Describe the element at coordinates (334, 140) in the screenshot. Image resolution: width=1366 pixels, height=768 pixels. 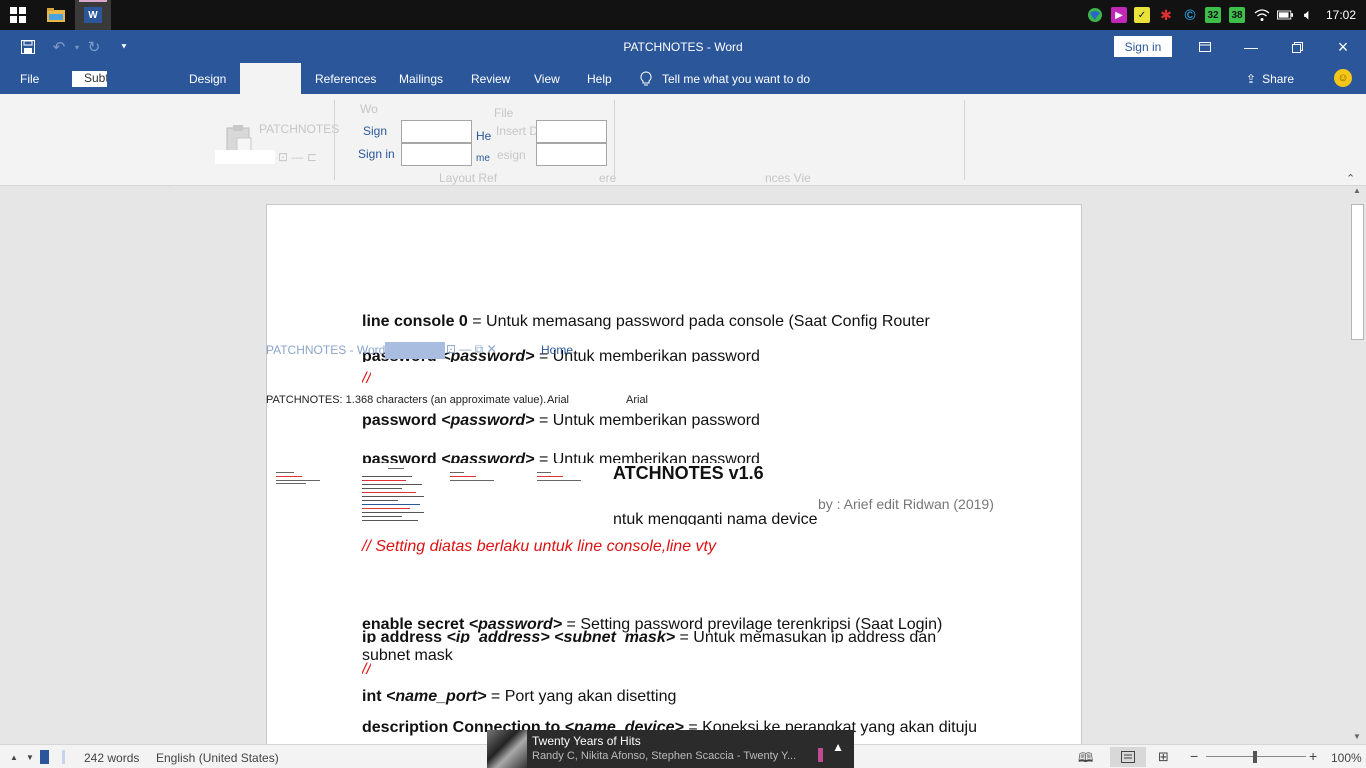
I see `ribbon-separator` at that location.